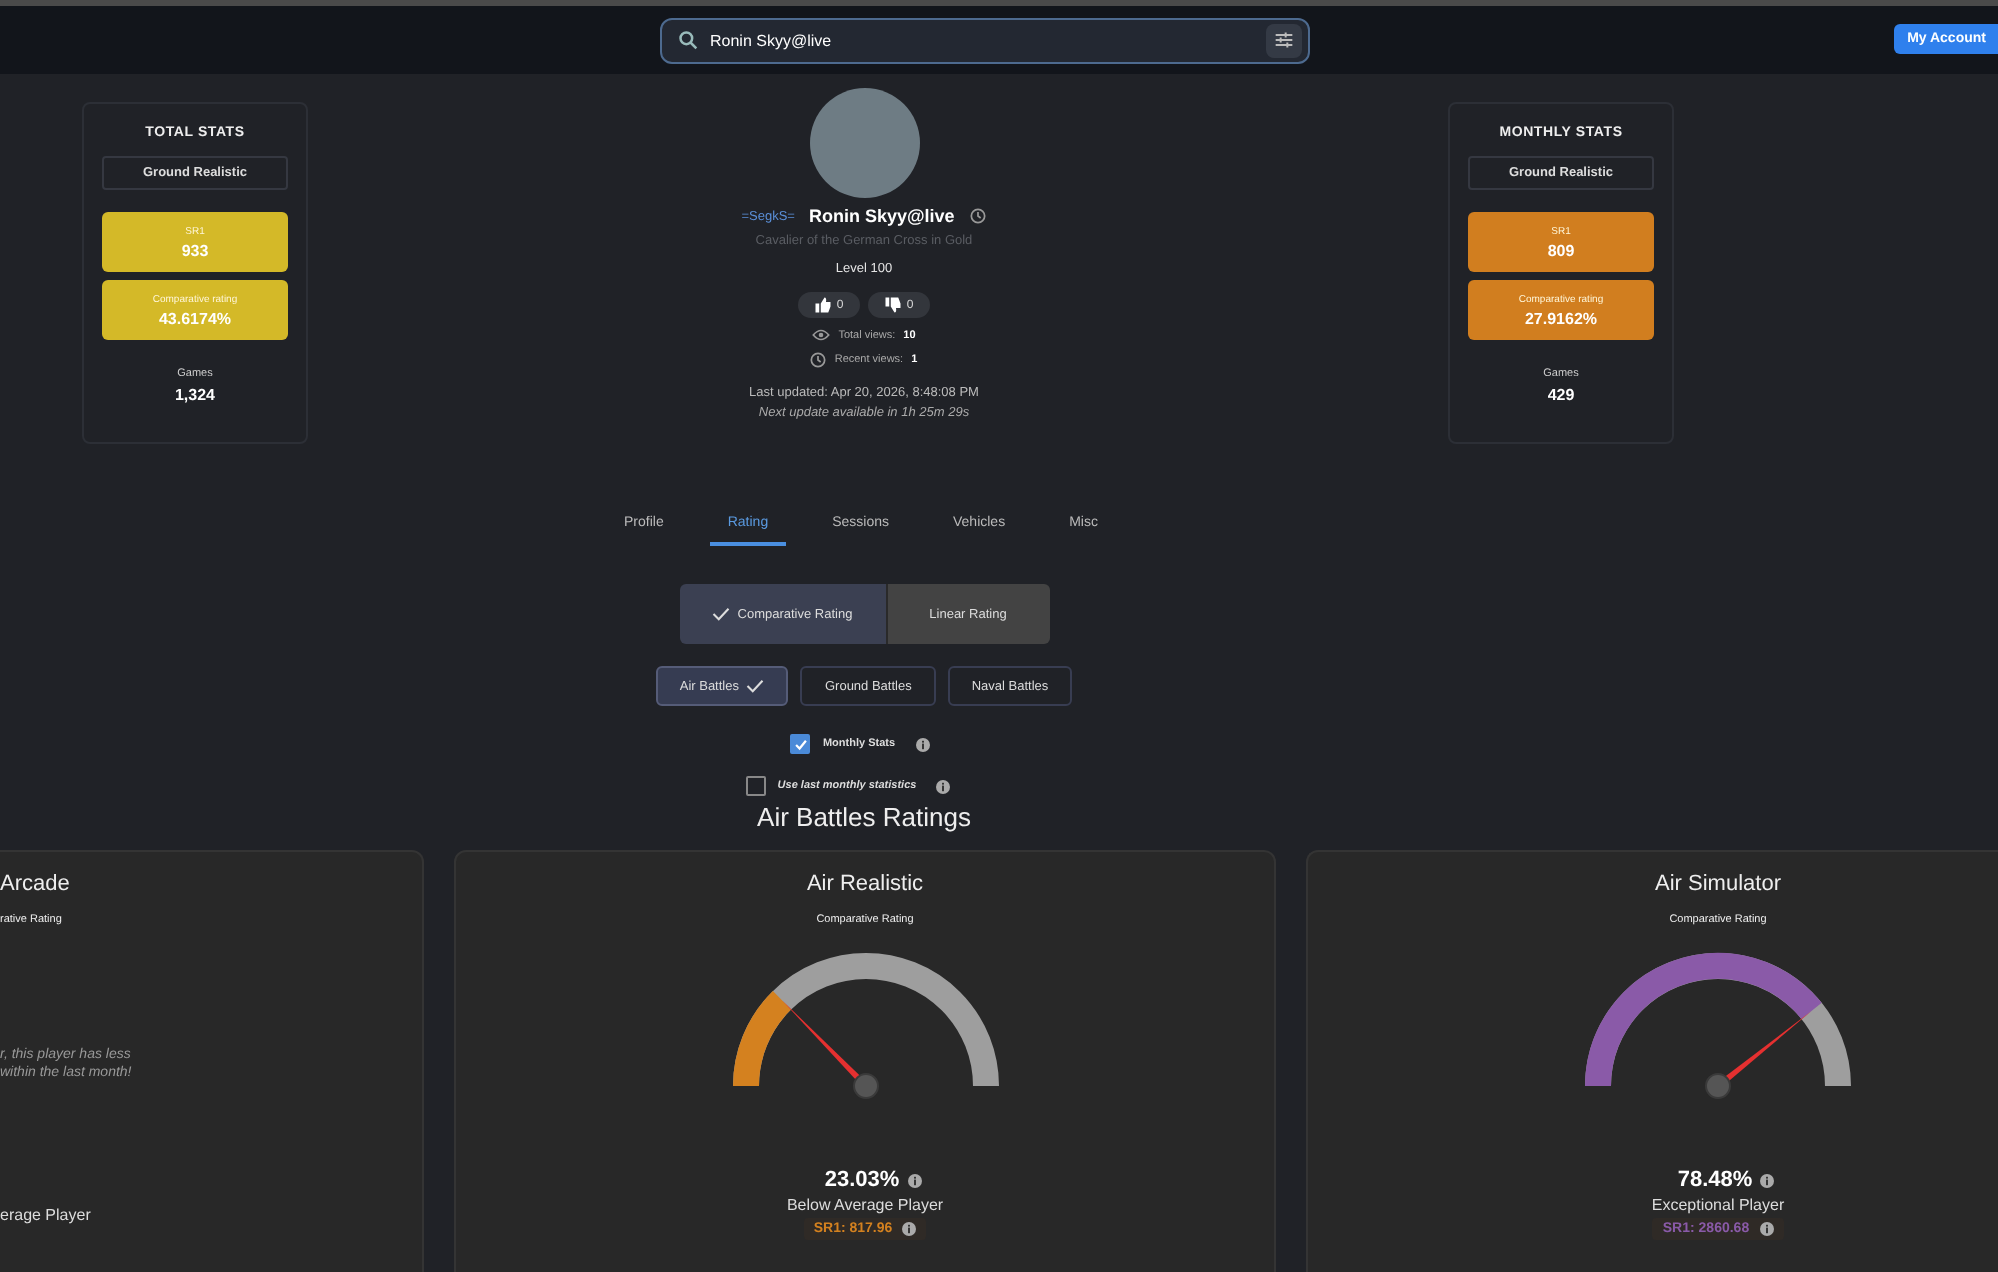 The image size is (1998, 1272). I want to click on stat-value: 429, so click(1561, 395).